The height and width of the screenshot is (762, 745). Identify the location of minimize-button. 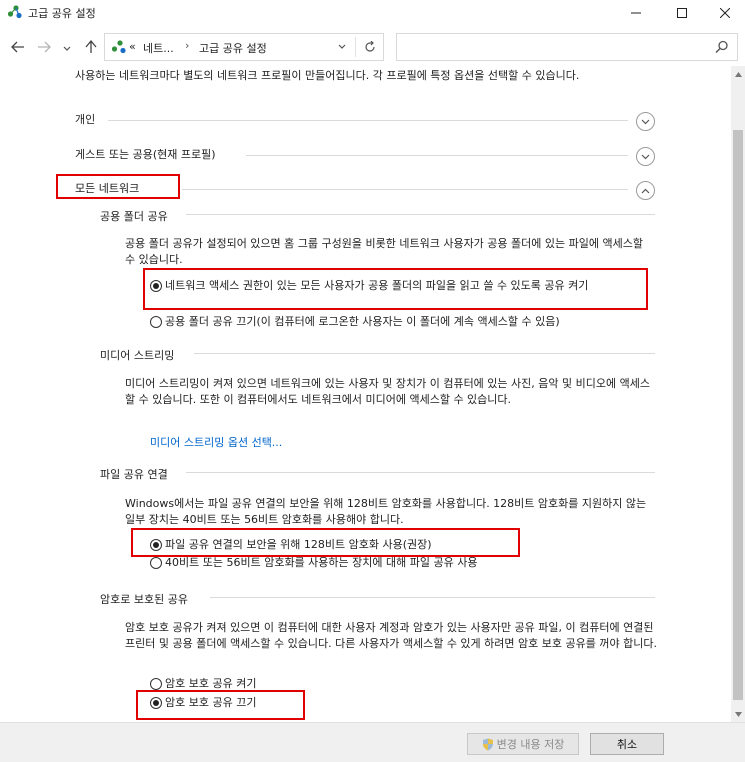
(636, 13).